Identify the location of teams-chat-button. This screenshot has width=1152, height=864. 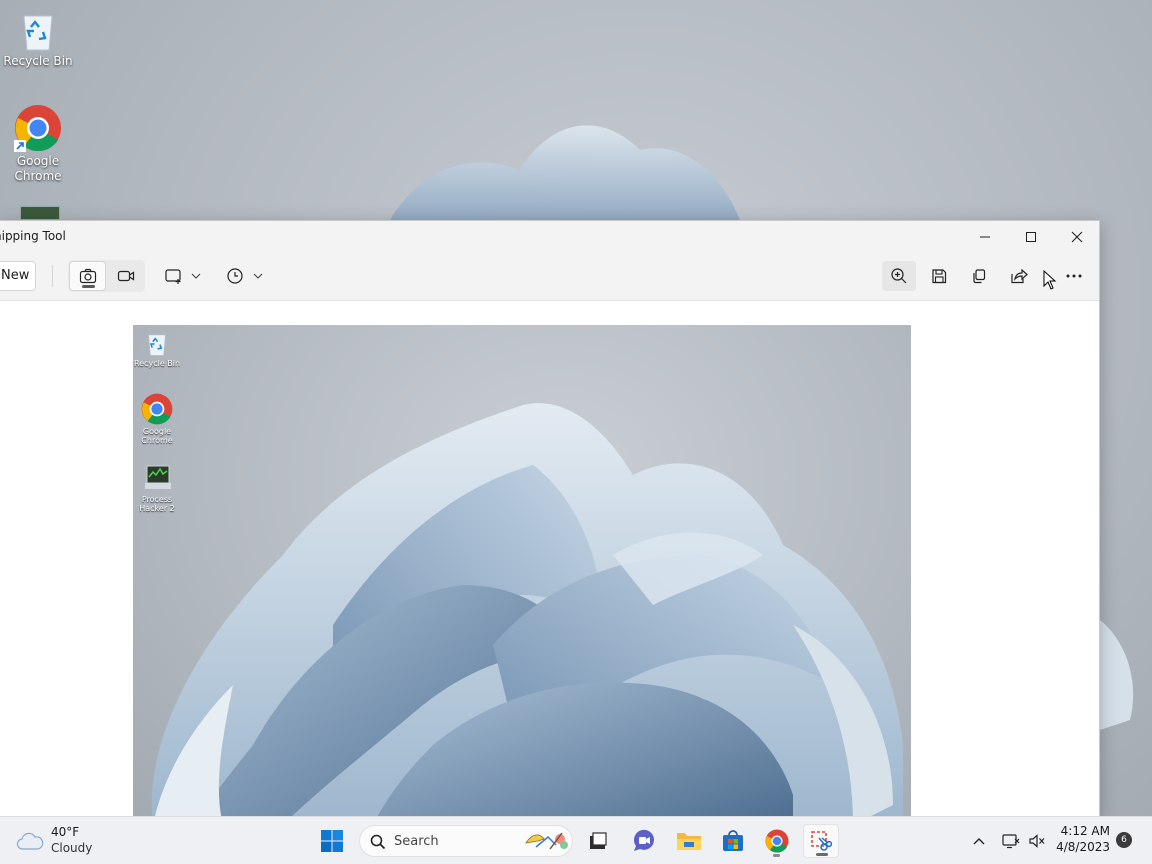
(644, 841).